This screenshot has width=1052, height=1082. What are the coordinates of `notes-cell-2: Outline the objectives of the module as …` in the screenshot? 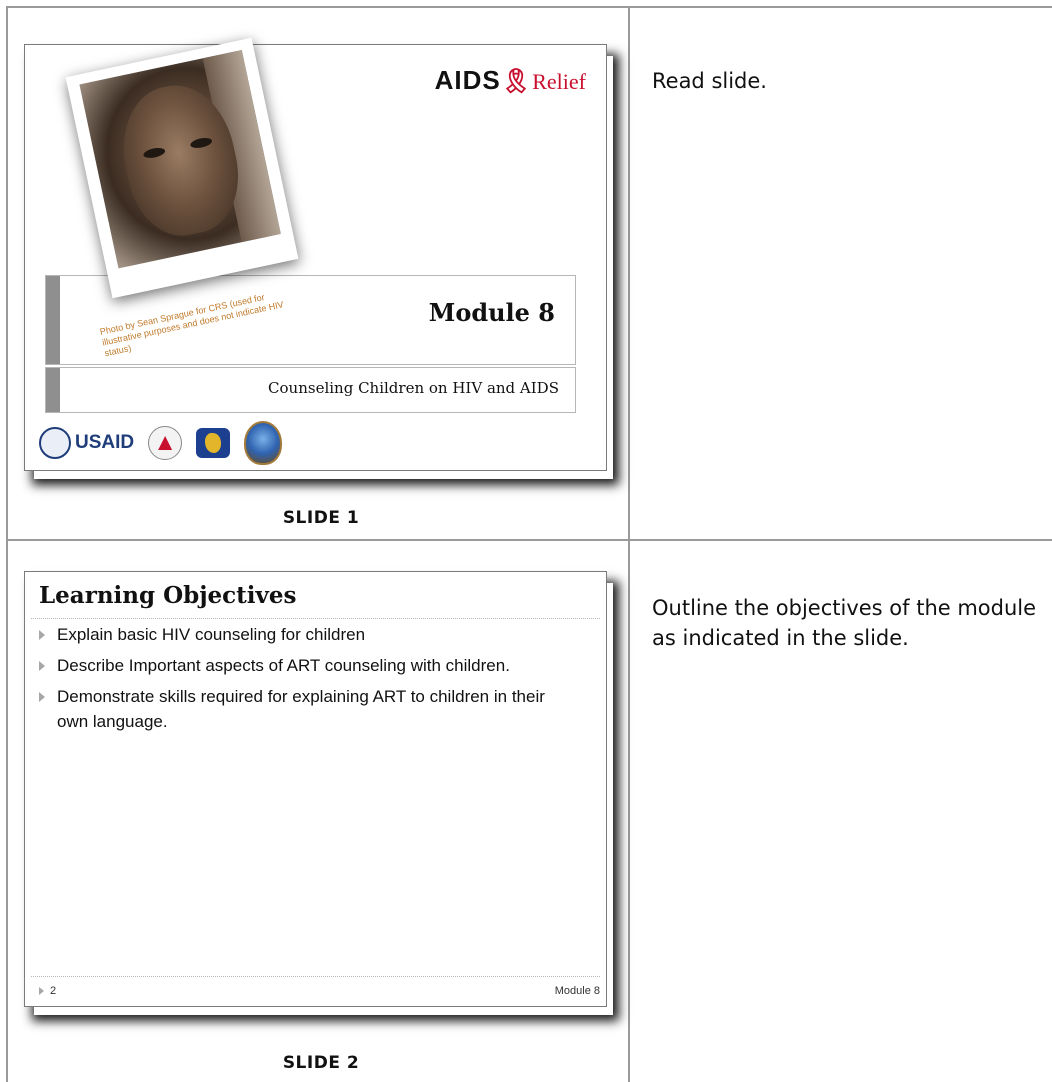 It's located at (847, 623).